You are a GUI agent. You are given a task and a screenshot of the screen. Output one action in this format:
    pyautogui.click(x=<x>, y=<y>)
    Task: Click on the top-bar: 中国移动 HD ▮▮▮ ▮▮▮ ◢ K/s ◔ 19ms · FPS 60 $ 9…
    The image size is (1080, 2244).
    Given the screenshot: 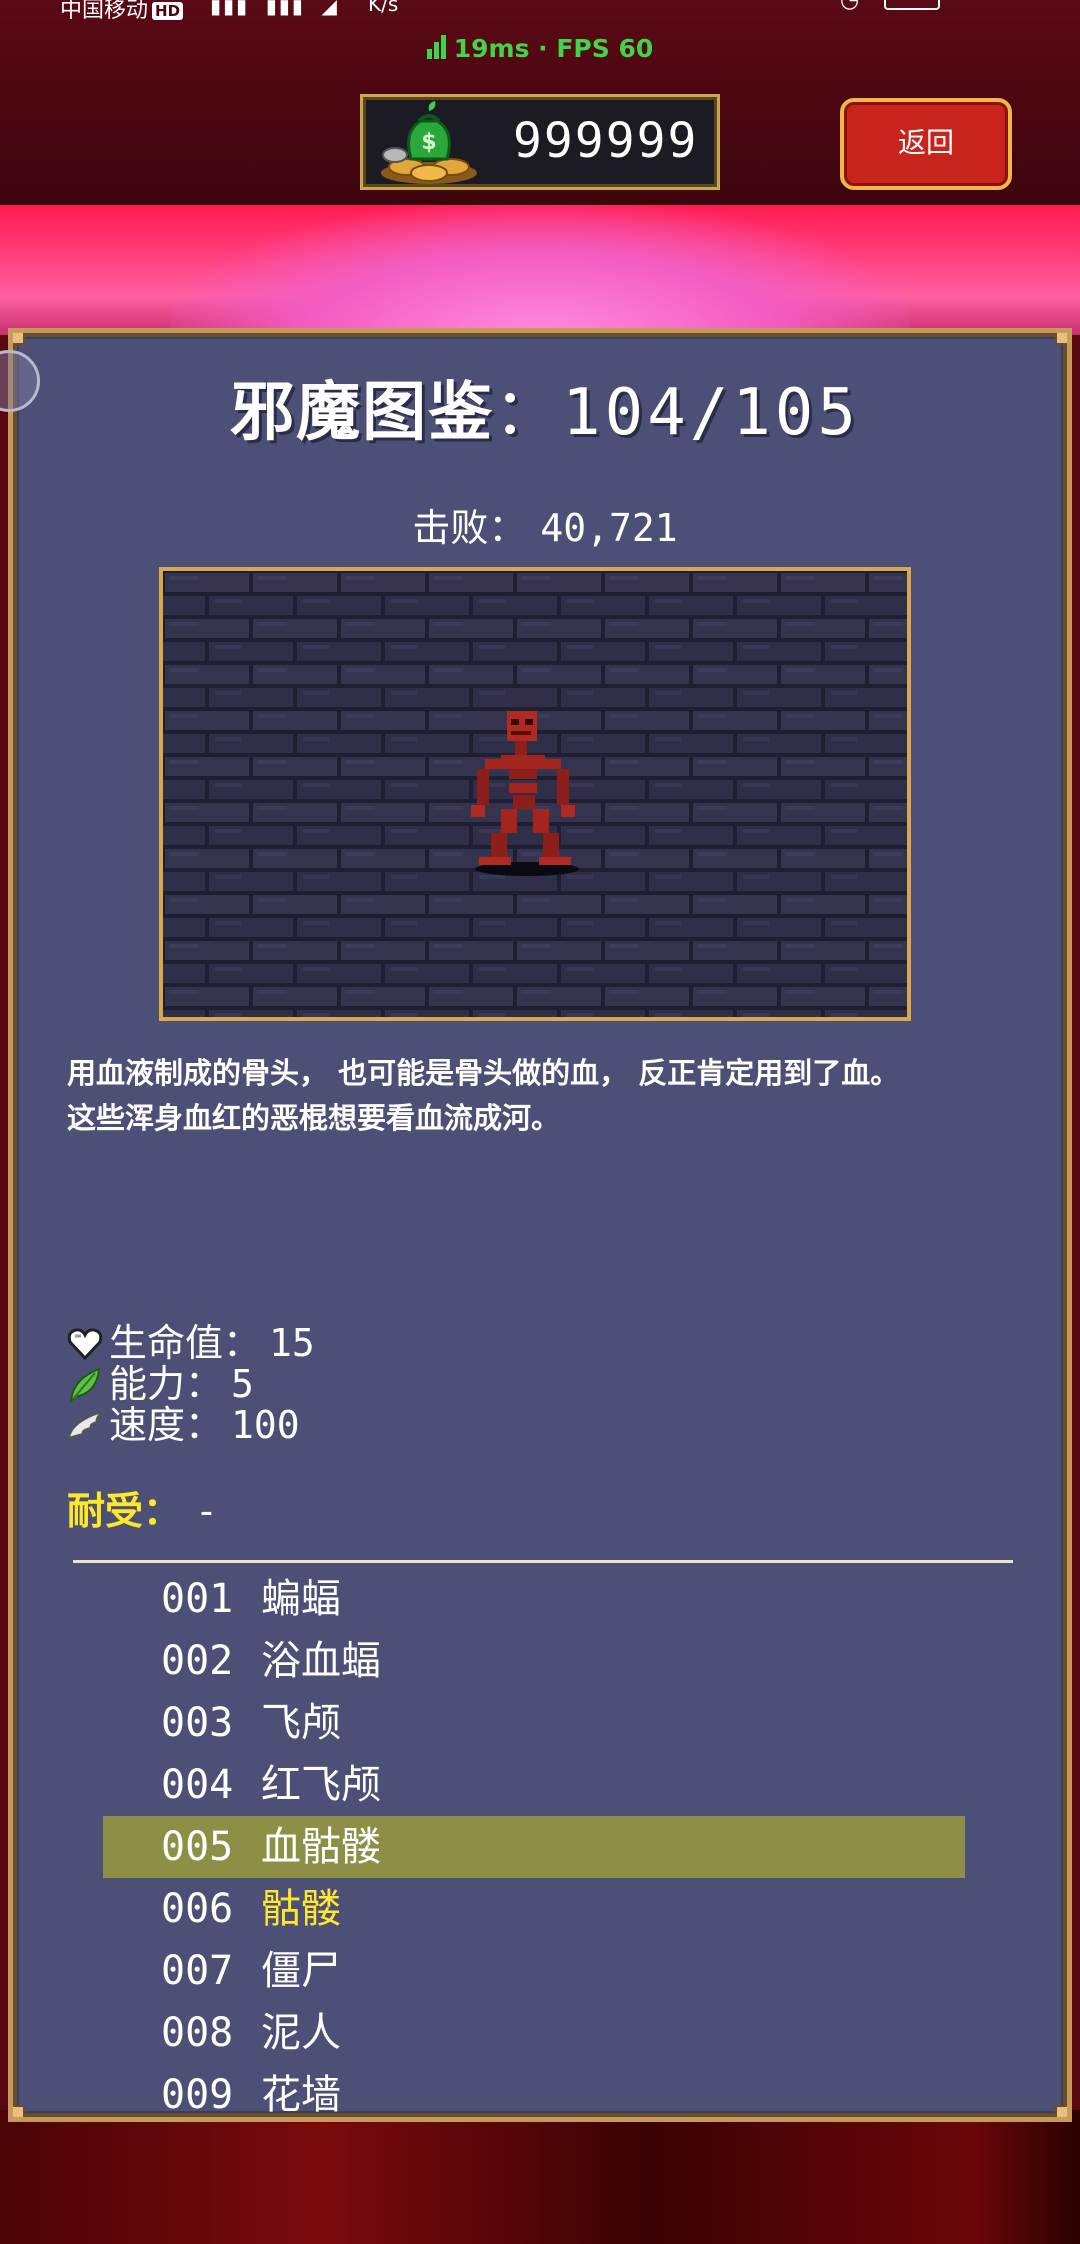 What is the action you would take?
    pyautogui.click(x=540, y=102)
    